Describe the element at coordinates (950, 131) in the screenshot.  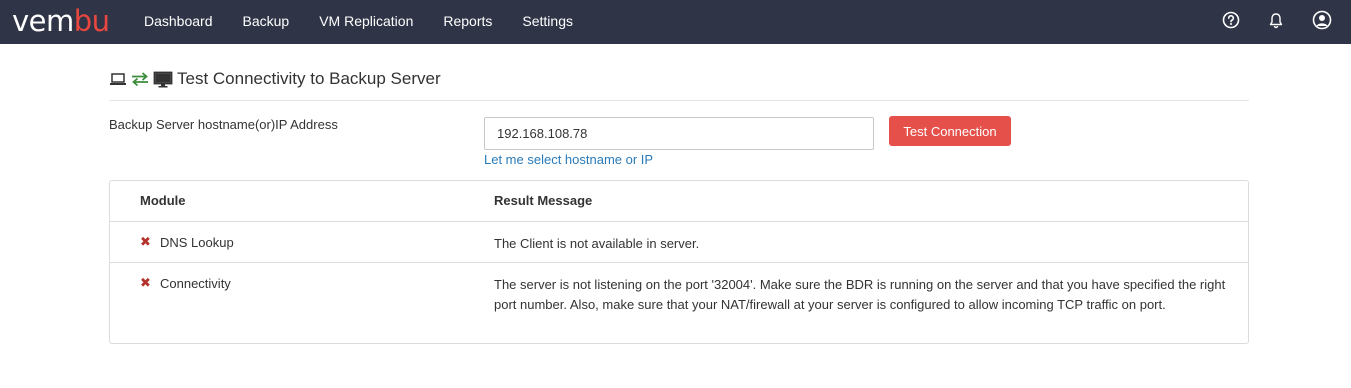
I see `test-connection-button: Test Connection` at that location.